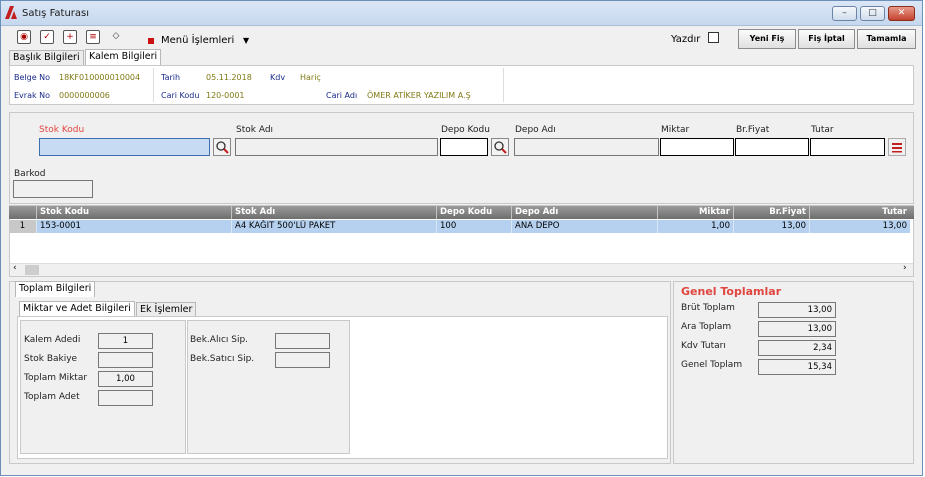  What do you see at coordinates (703, 346) in the screenshot?
I see `kdv-tutari-label: Kdv Tutarı` at bounding box center [703, 346].